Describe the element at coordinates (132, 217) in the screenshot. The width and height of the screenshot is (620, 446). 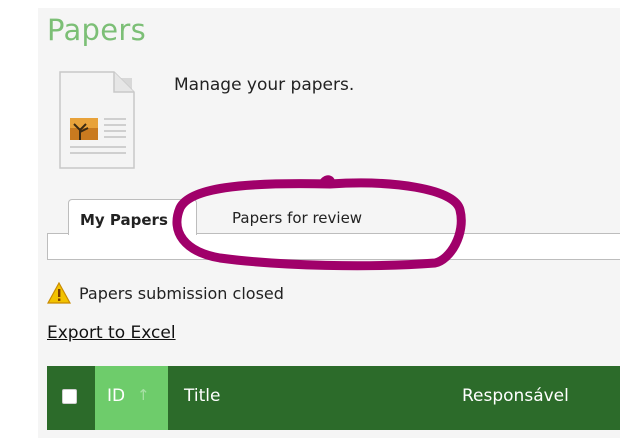
I see `tab-my-papers: My Papers` at that location.